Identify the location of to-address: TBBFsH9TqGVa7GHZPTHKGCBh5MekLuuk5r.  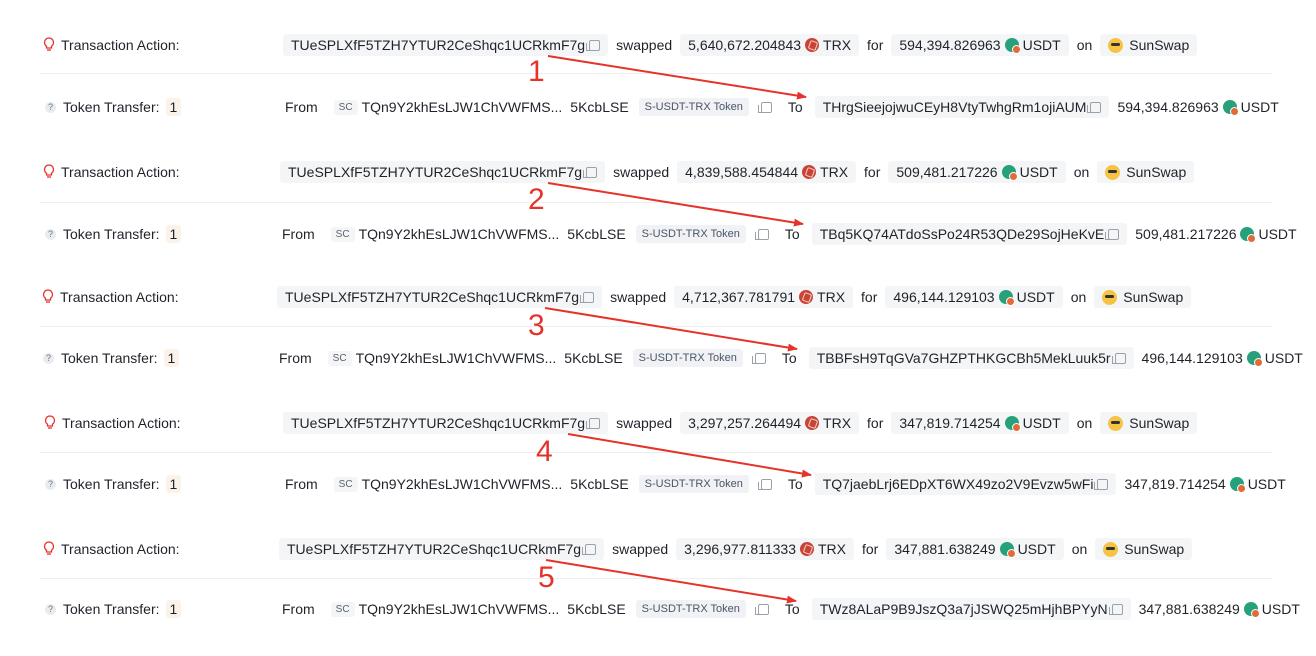
(971, 358).